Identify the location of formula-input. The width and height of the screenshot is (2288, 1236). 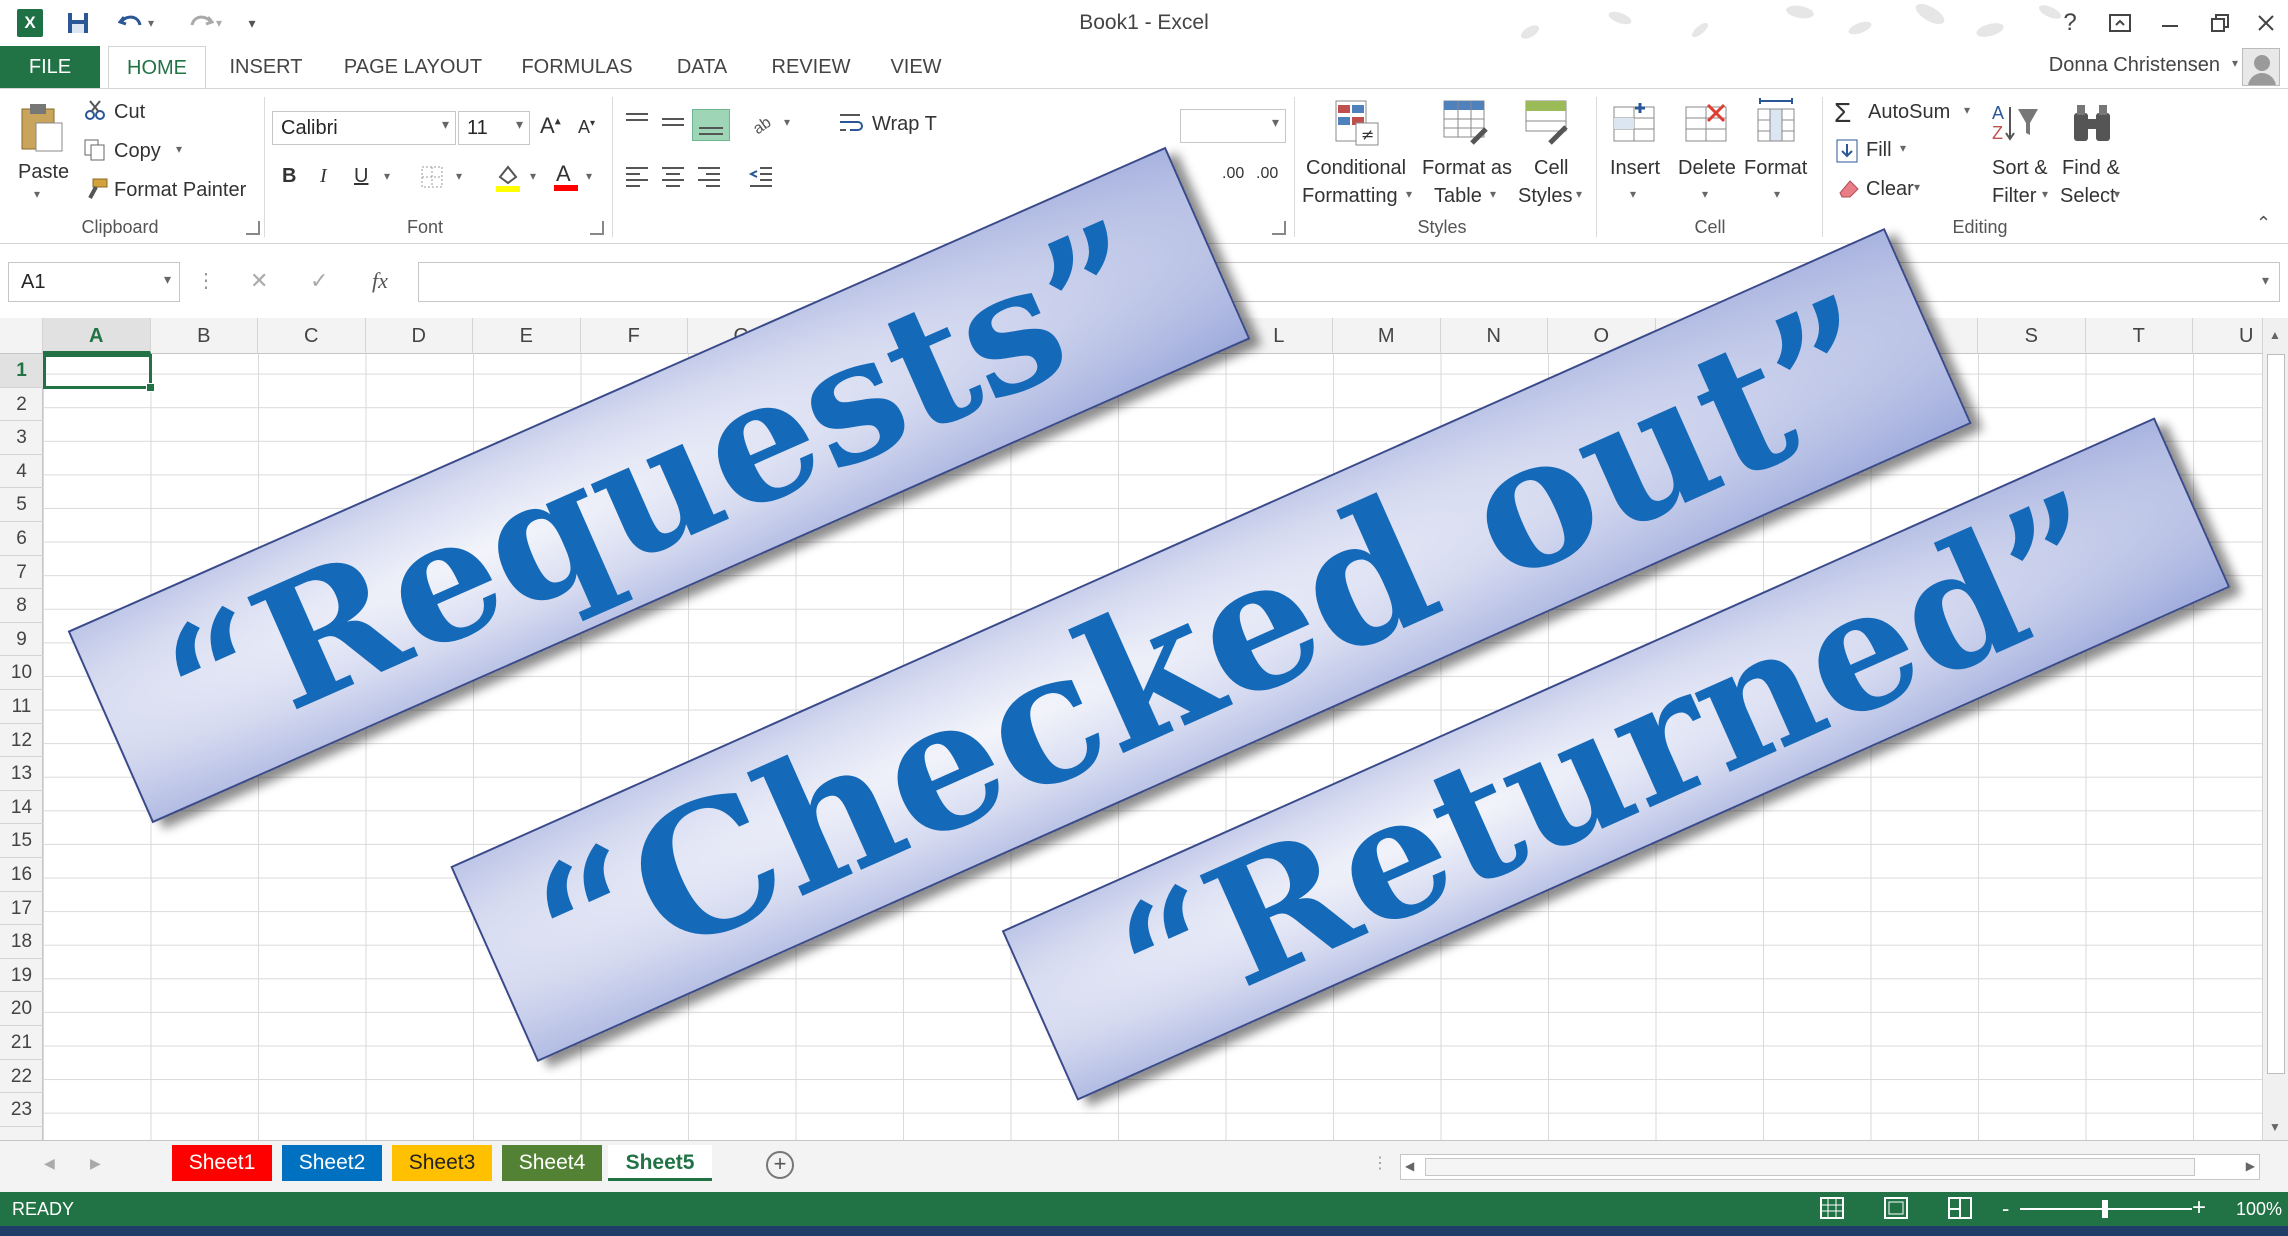
(1349, 282).